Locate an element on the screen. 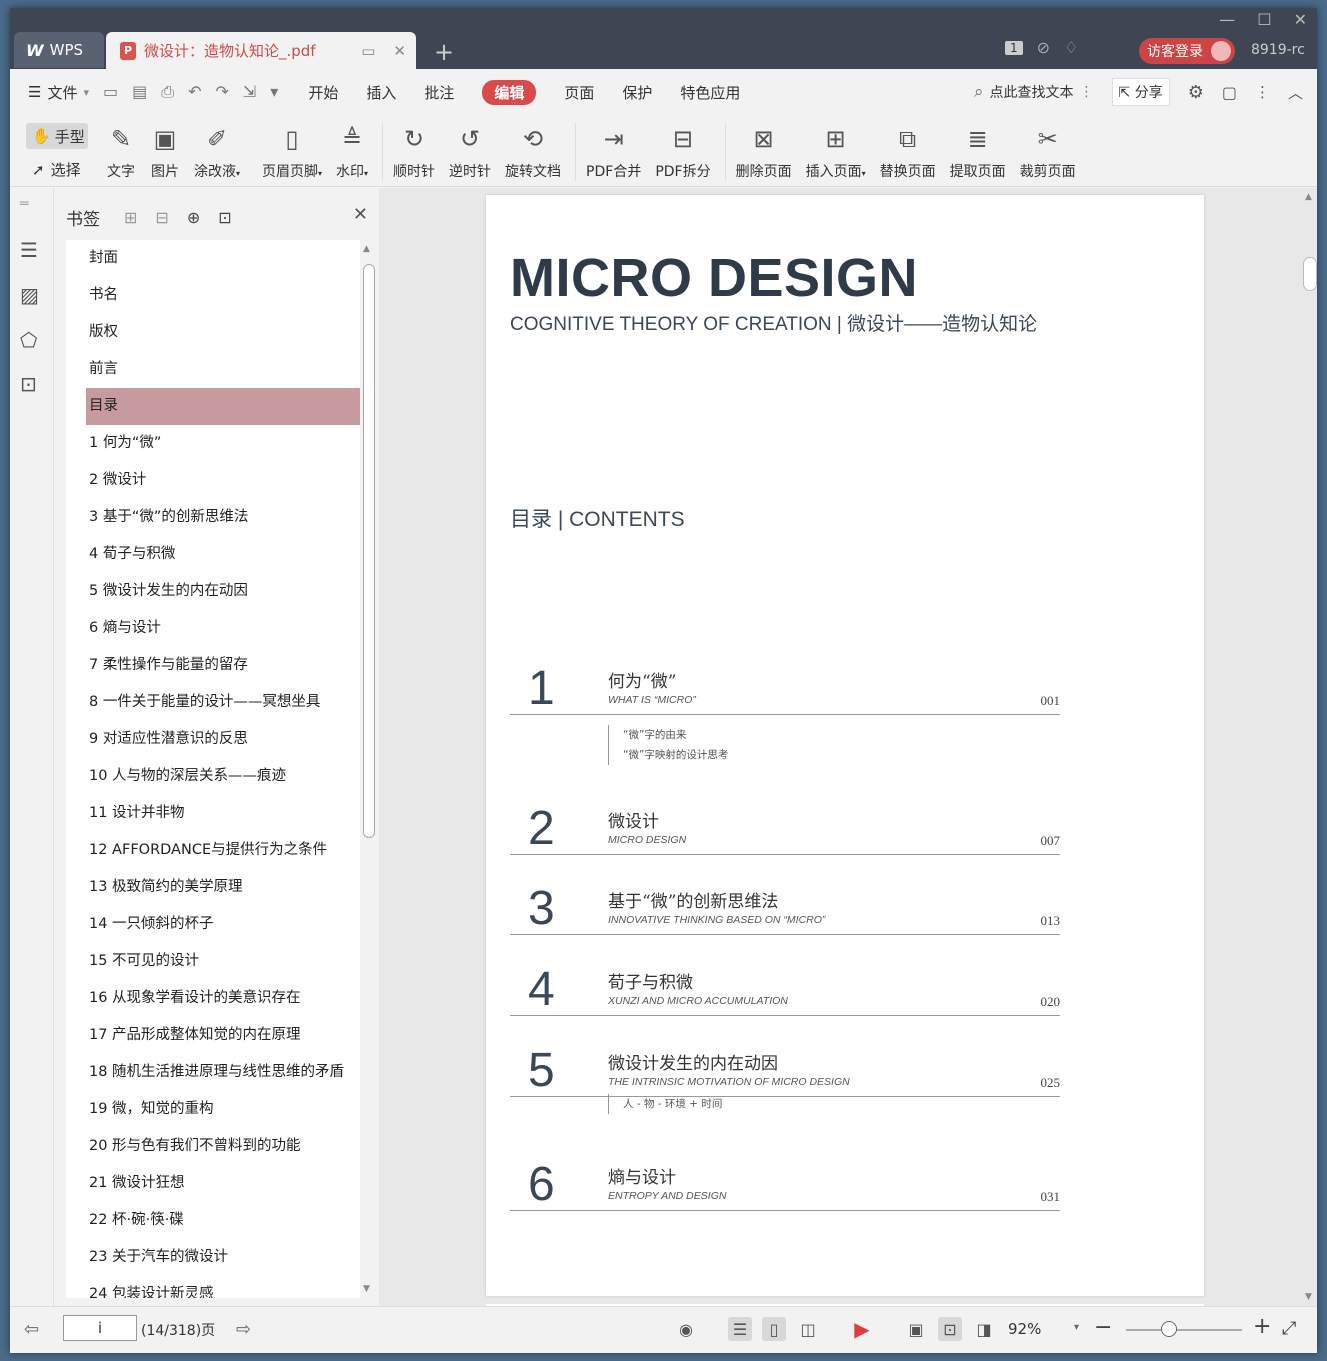 The image size is (1327, 1361). hand-tool-button: ✋ 手型 is located at coordinates (57, 136).